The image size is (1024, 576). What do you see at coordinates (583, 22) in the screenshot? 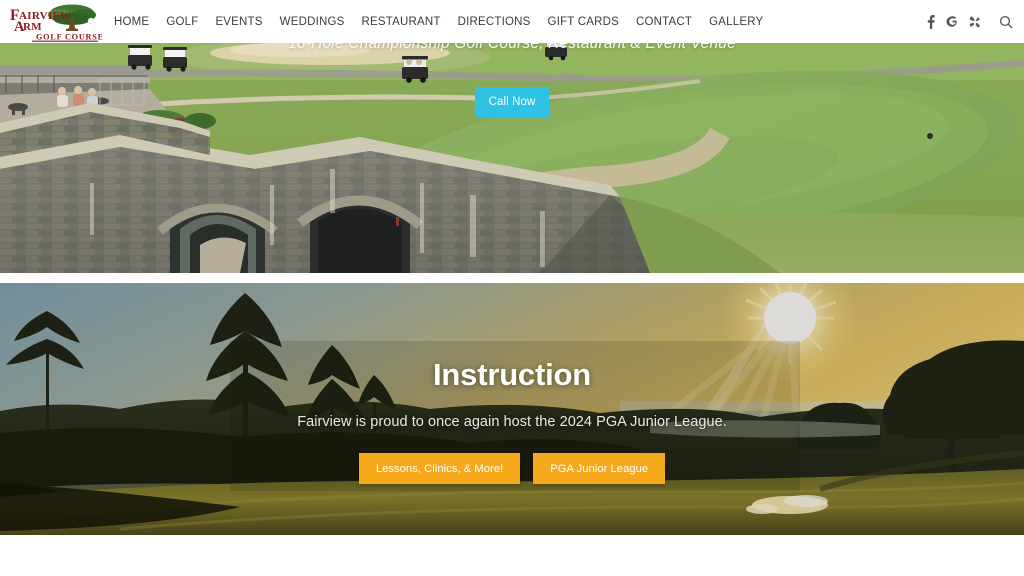
I see `nav-item-gift-cards: GIFT CARDS` at bounding box center [583, 22].